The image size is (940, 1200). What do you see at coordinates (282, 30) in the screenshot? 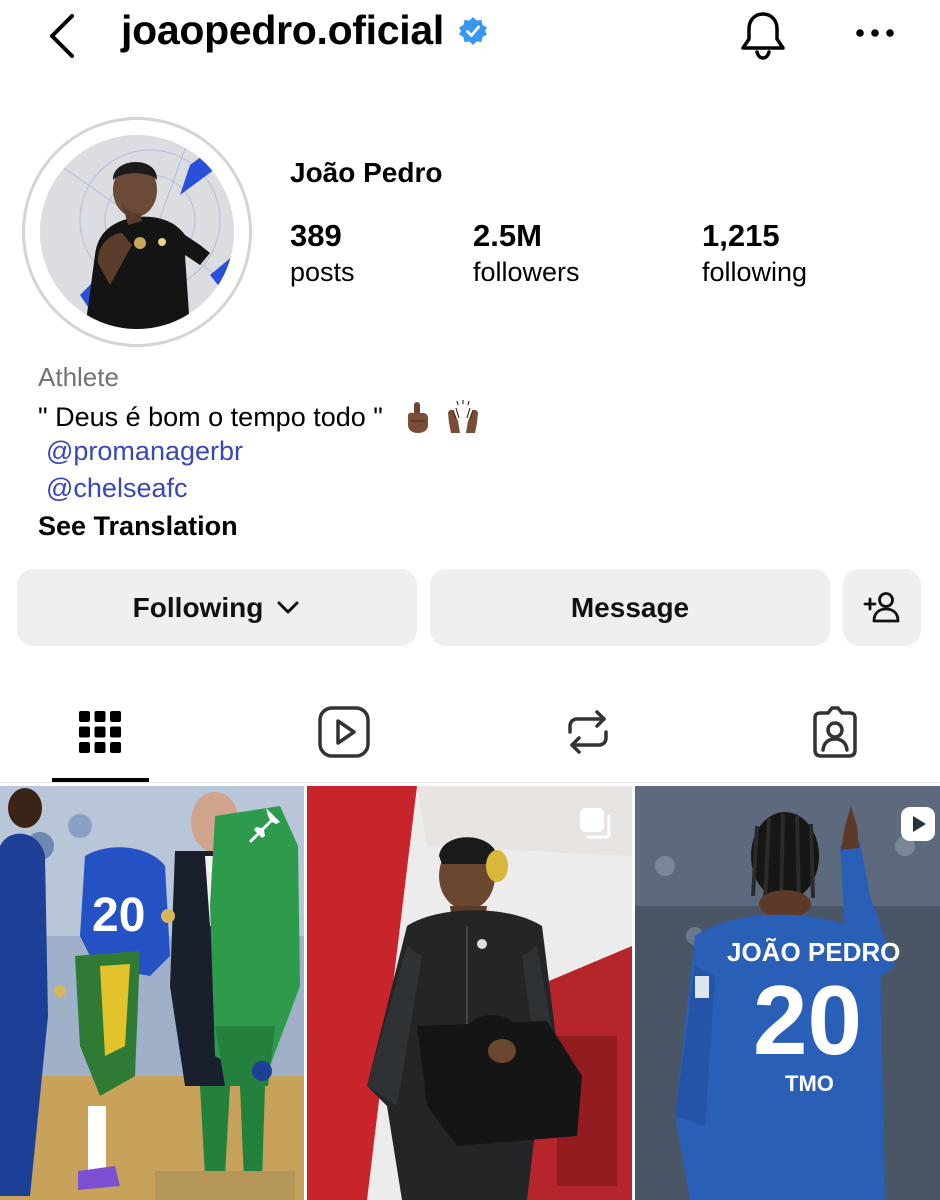
I see `username-text: joaopedro.oficial` at bounding box center [282, 30].